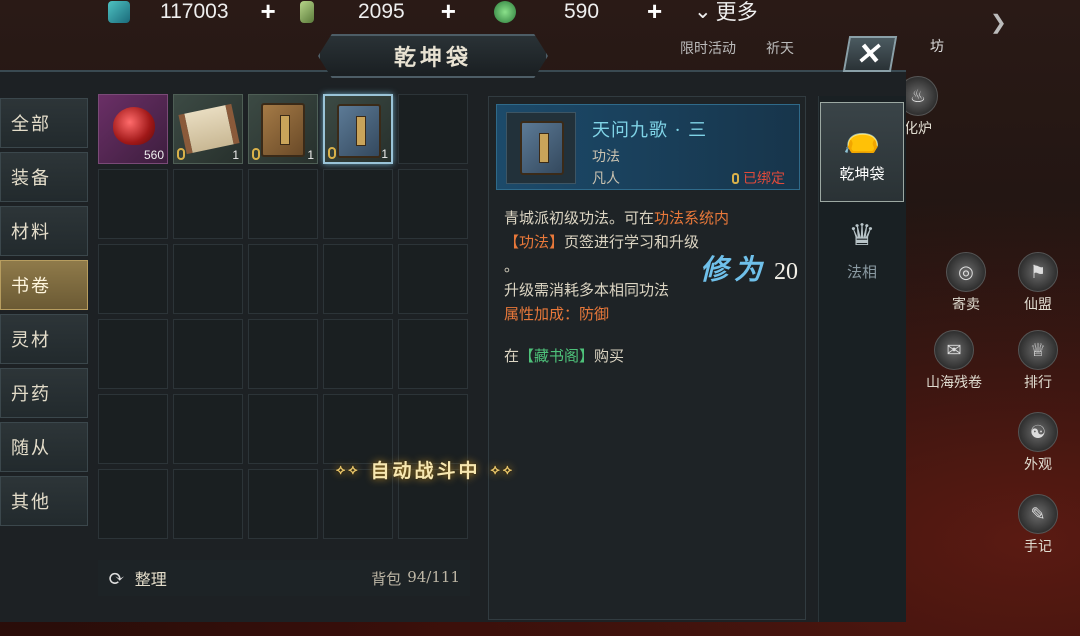 The width and height of the screenshot is (1080, 636). Describe the element at coordinates (998, 22) in the screenshot. I see `expand-arrow-icon: ❯` at that location.